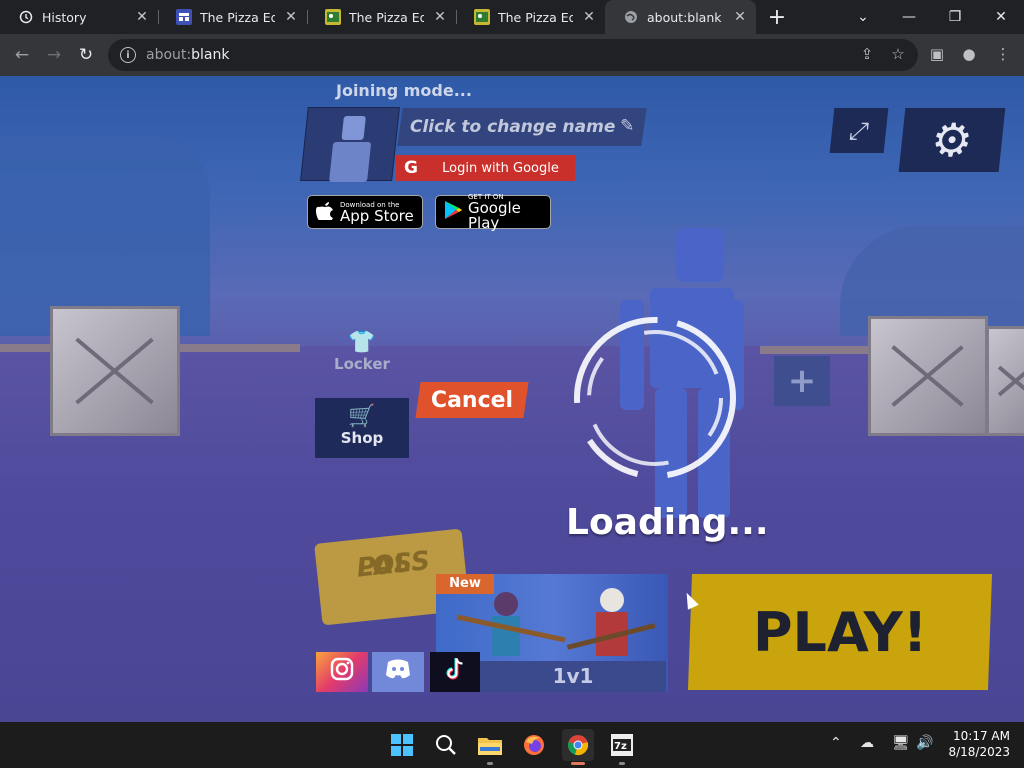  Describe the element at coordinates (365, 212) in the screenshot. I see `app-store-button: Download on the App Store` at that location.